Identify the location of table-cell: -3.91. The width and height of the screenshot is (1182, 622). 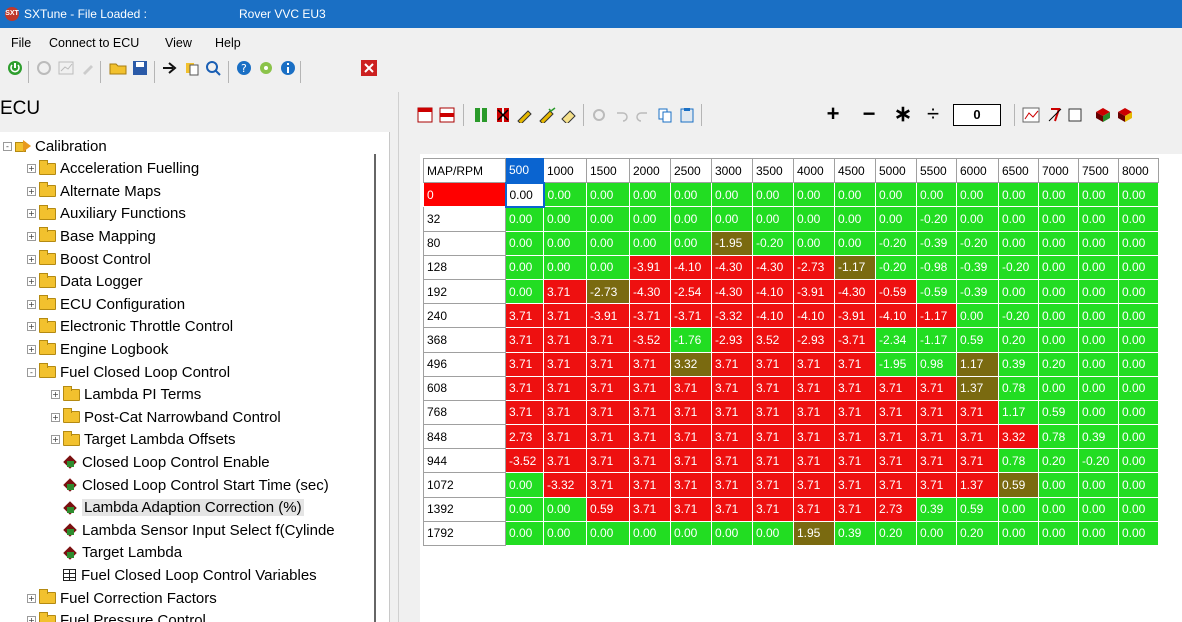
(608, 316).